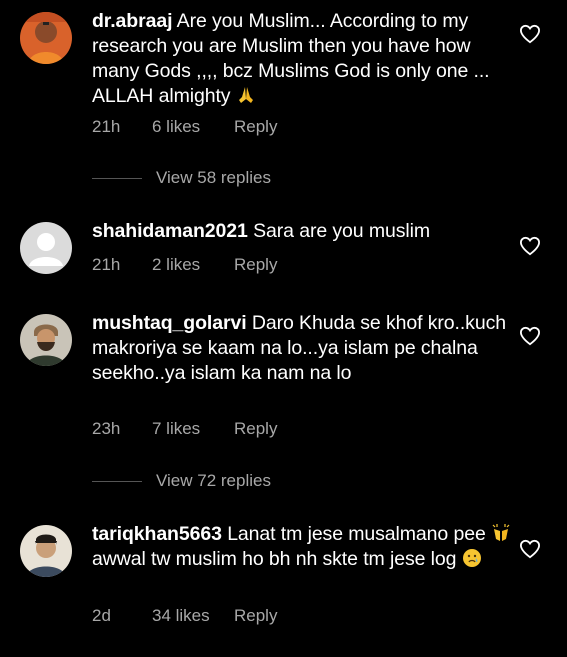 Image resolution: width=567 pixels, height=657 pixels. What do you see at coordinates (169, 323) in the screenshot?
I see `comment-username: mushtaq_golarvi` at bounding box center [169, 323].